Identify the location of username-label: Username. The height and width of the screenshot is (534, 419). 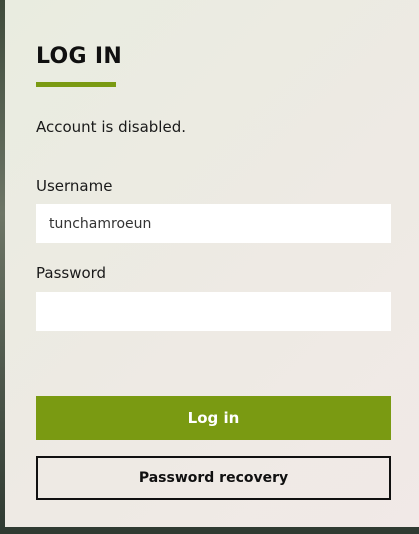
(74, 186).